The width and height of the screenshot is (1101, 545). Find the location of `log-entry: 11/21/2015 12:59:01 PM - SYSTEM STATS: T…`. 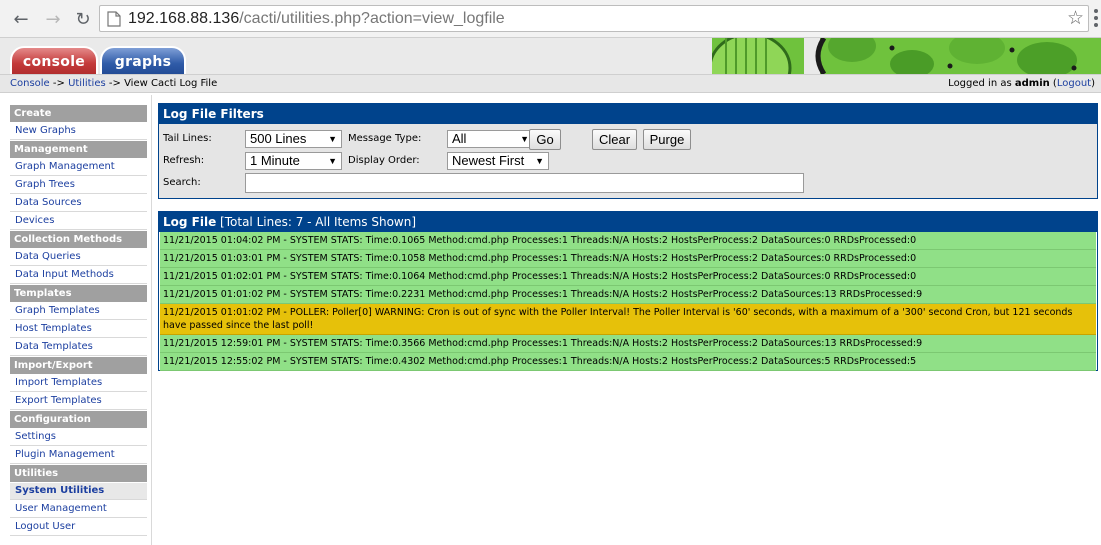

log-entry: 11/21/2015 12:59:01 PM - SYSTEM STATS: T… is located at coordinates (628, 344).